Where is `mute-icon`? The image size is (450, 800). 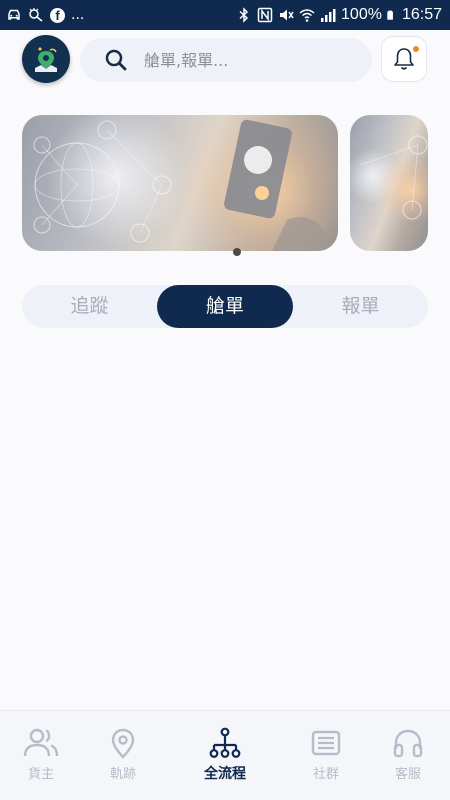 mute-icon is located at coordinates (287, 15).